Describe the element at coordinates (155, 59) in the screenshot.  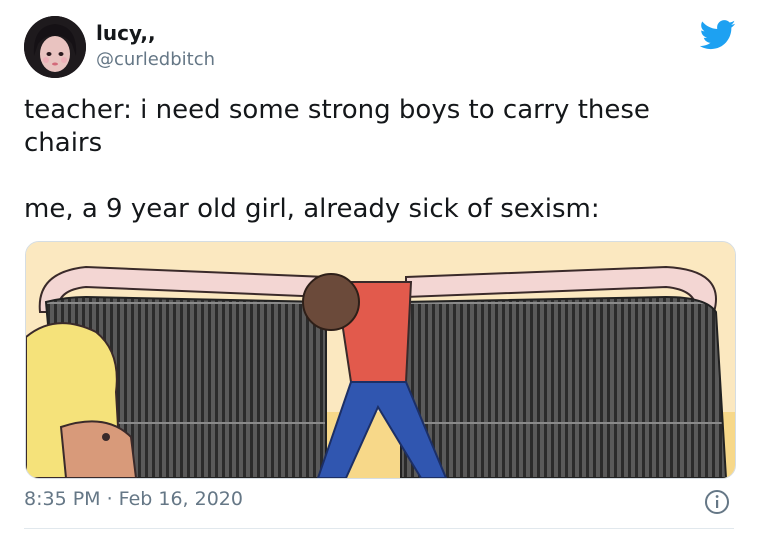
I see `user-handle: @curledbitch` at that location.